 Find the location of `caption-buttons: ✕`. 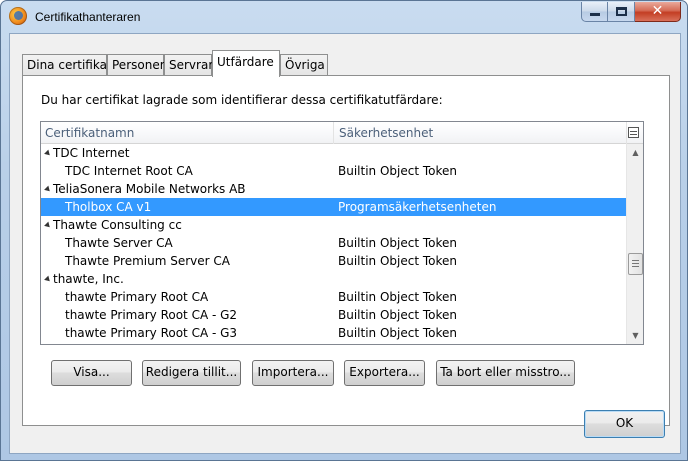

caption-buttons: ✕ is located at coordinates (631, 12).